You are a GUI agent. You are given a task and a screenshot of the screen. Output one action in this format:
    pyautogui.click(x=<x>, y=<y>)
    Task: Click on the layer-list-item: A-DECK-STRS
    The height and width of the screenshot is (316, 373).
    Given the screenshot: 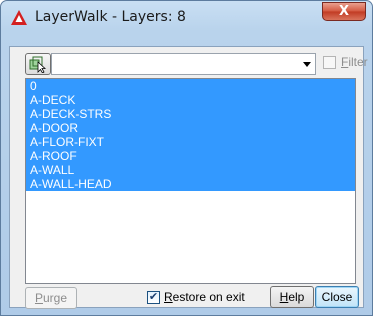 What is the action you would take?
    pyautogui.click(x=190, y=114)
    